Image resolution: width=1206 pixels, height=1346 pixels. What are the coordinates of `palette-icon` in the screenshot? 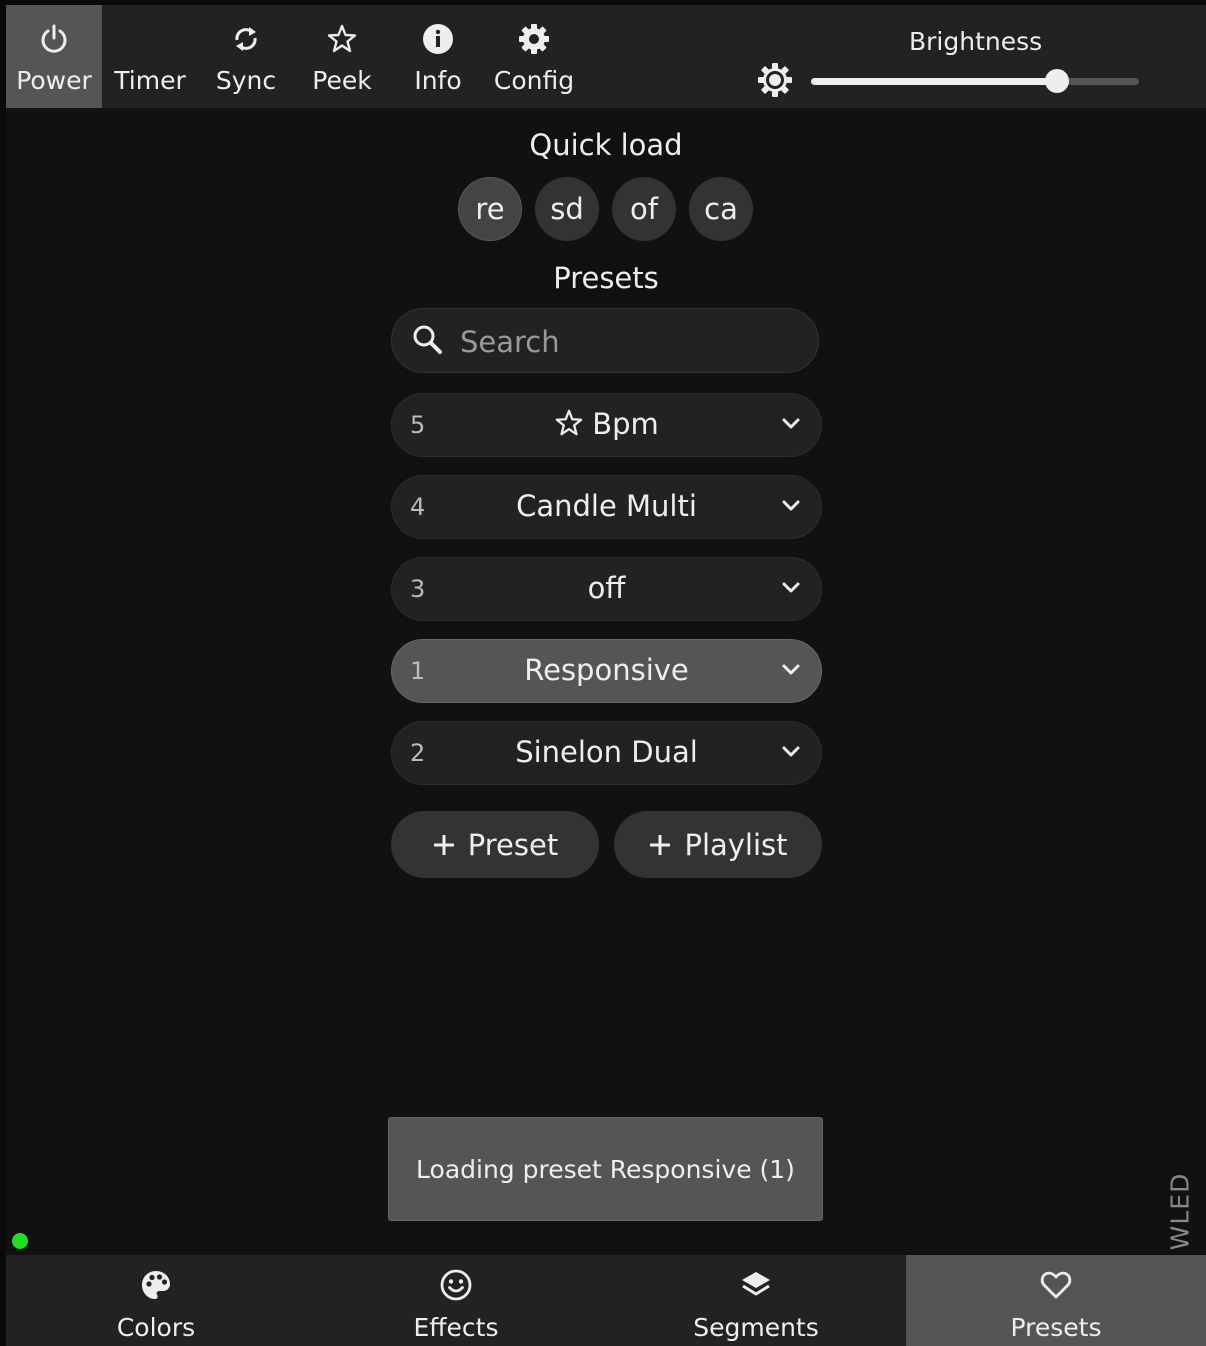 It's located at (156, 1286).